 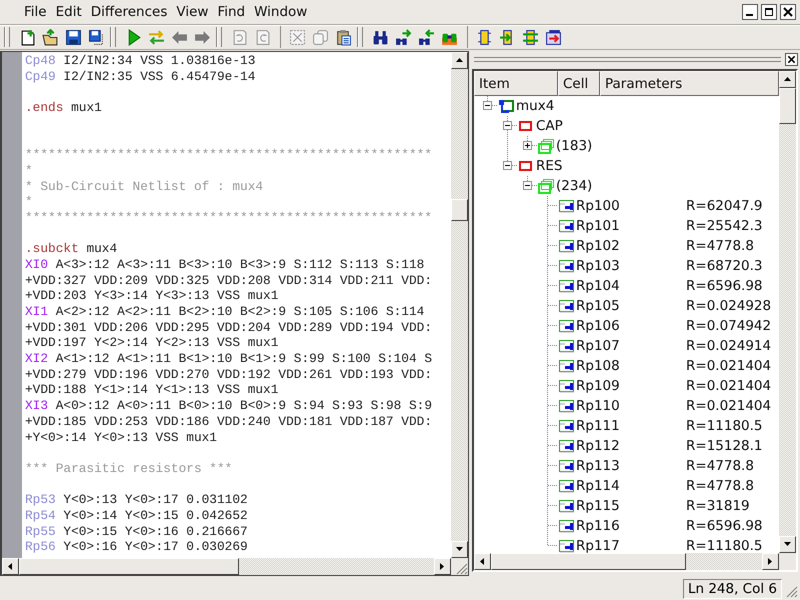 I want to click on code-line: +VDD:188 Y<1>:14 Y<1>:13 VSS mux1, so click(x=152, y=390).